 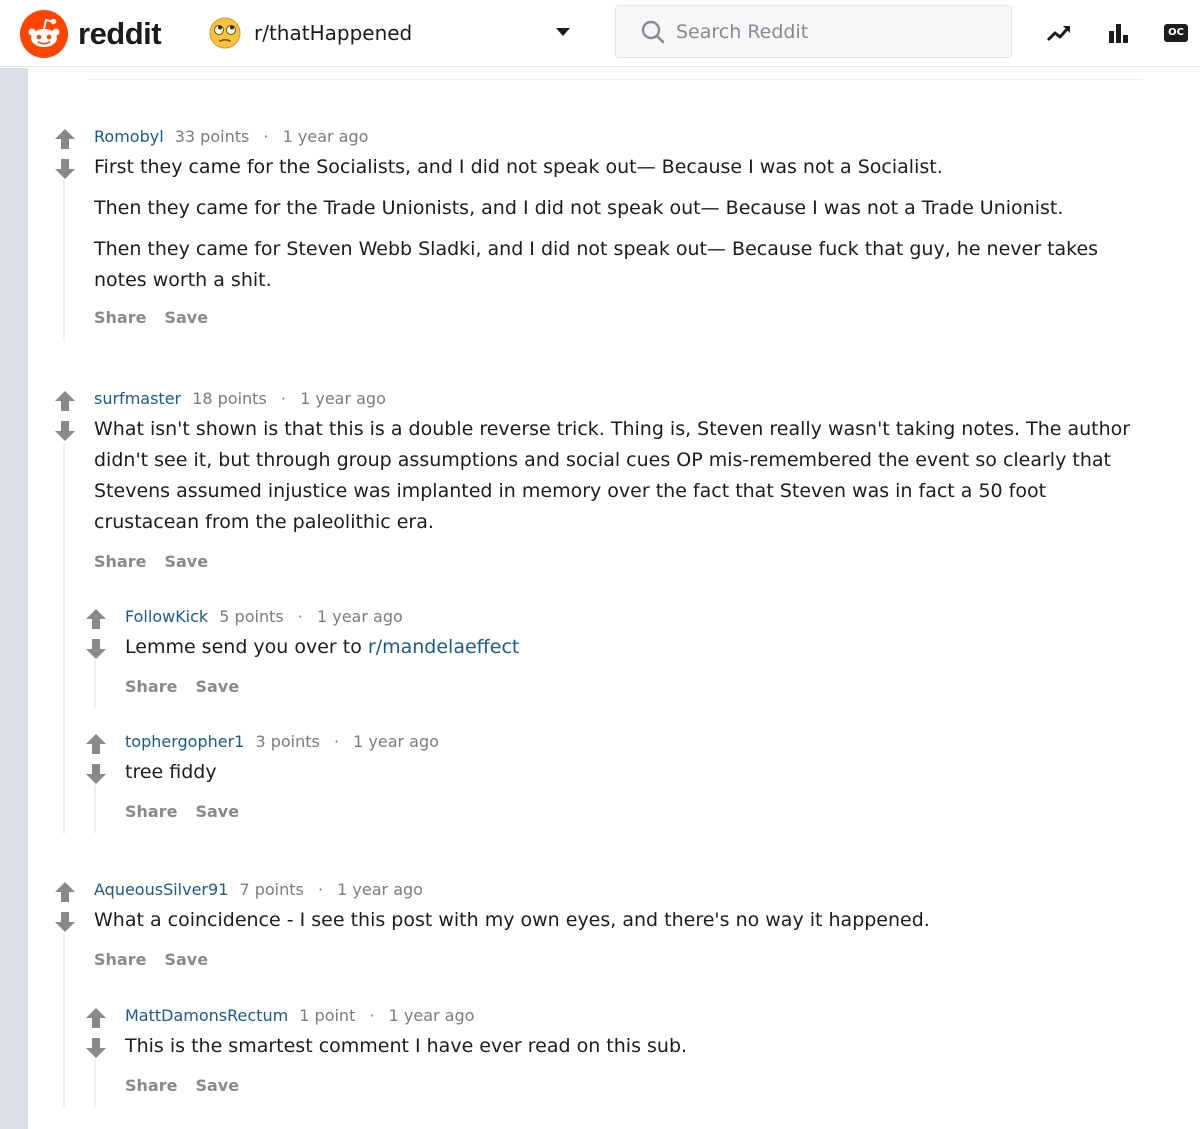 I want to click on comment-points: 3 points, so click(x=287, y=741).